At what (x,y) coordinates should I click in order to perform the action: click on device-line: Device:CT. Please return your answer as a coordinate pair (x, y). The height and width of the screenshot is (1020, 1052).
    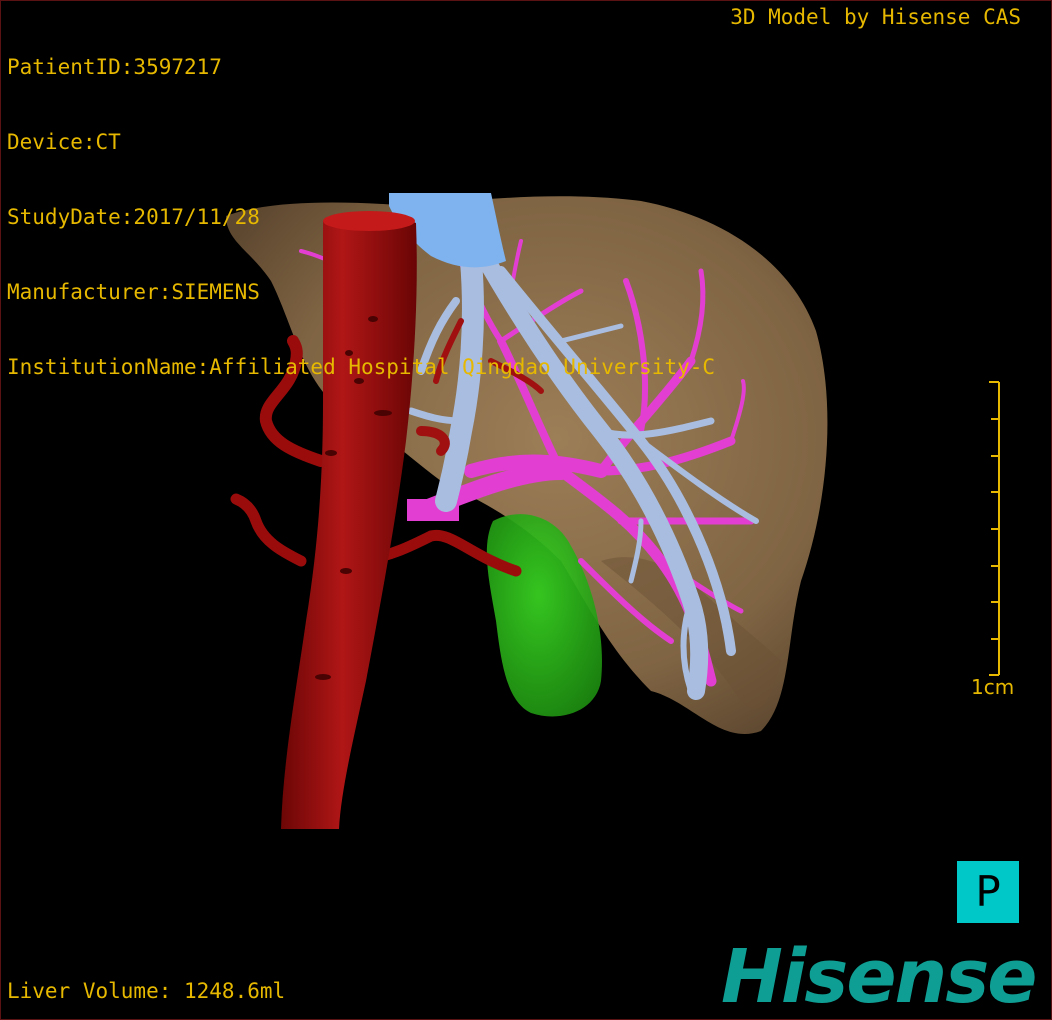
    Looking at the image, I should click on (64, 142).